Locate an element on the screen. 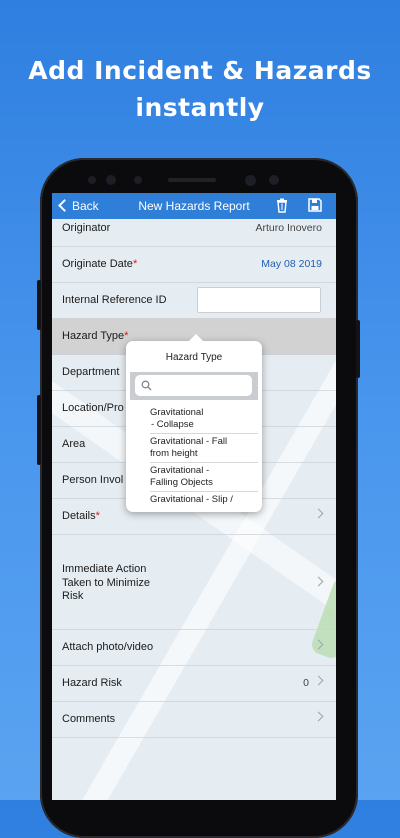 This screenshot has height=838, width=400. immediate-action-label: Immediate Action Taken to Minimize Risk is located at coordinates (106, 582).